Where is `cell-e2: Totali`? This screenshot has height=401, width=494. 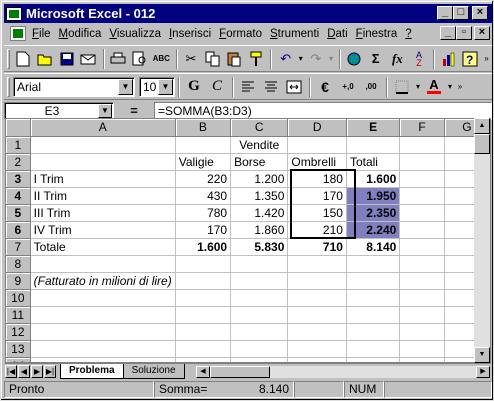
cell-e2: Totali is located at coordinates (373, 162).